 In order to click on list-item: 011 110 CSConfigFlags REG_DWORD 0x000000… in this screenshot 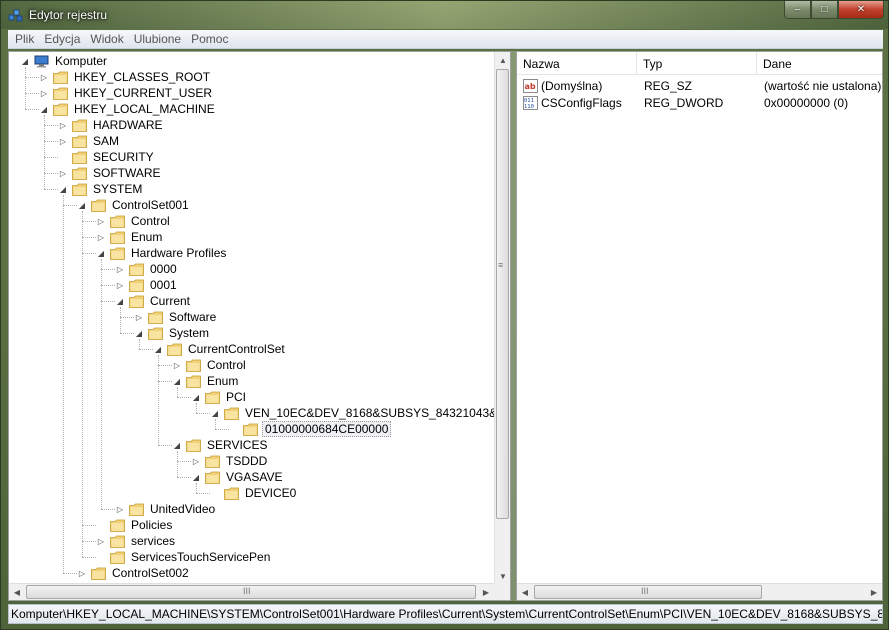, I will do `click(699, 102)`.